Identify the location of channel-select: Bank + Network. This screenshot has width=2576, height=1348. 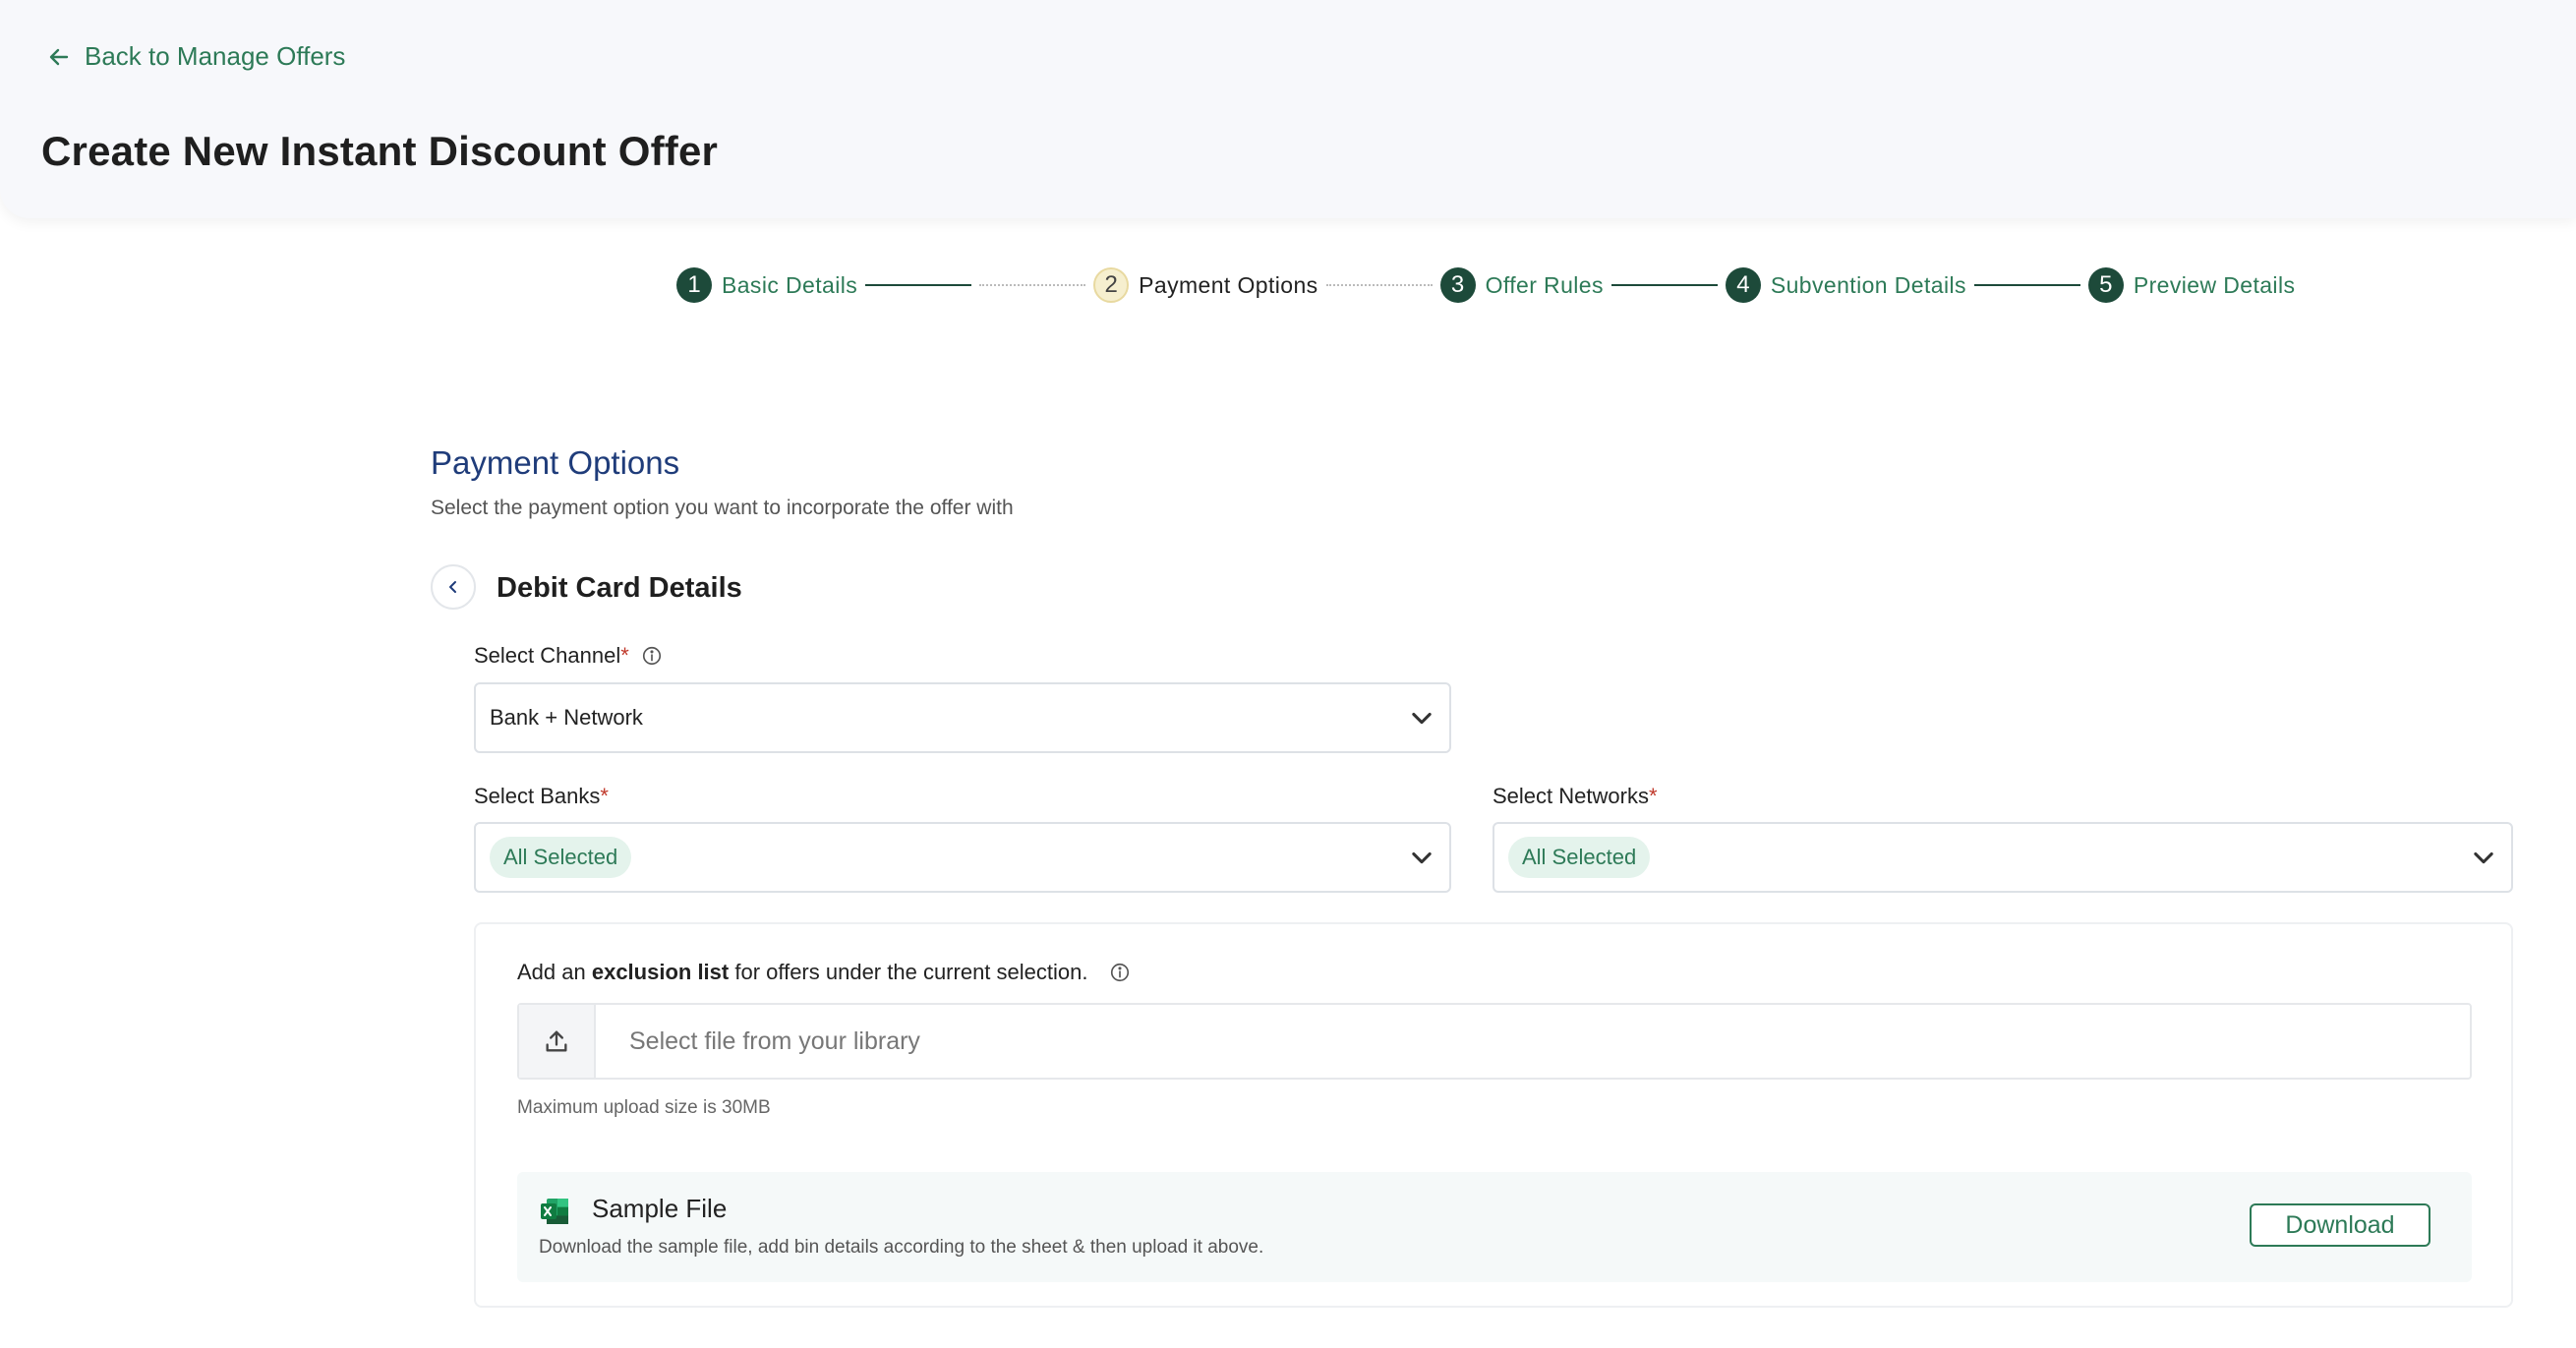
(962, 717).